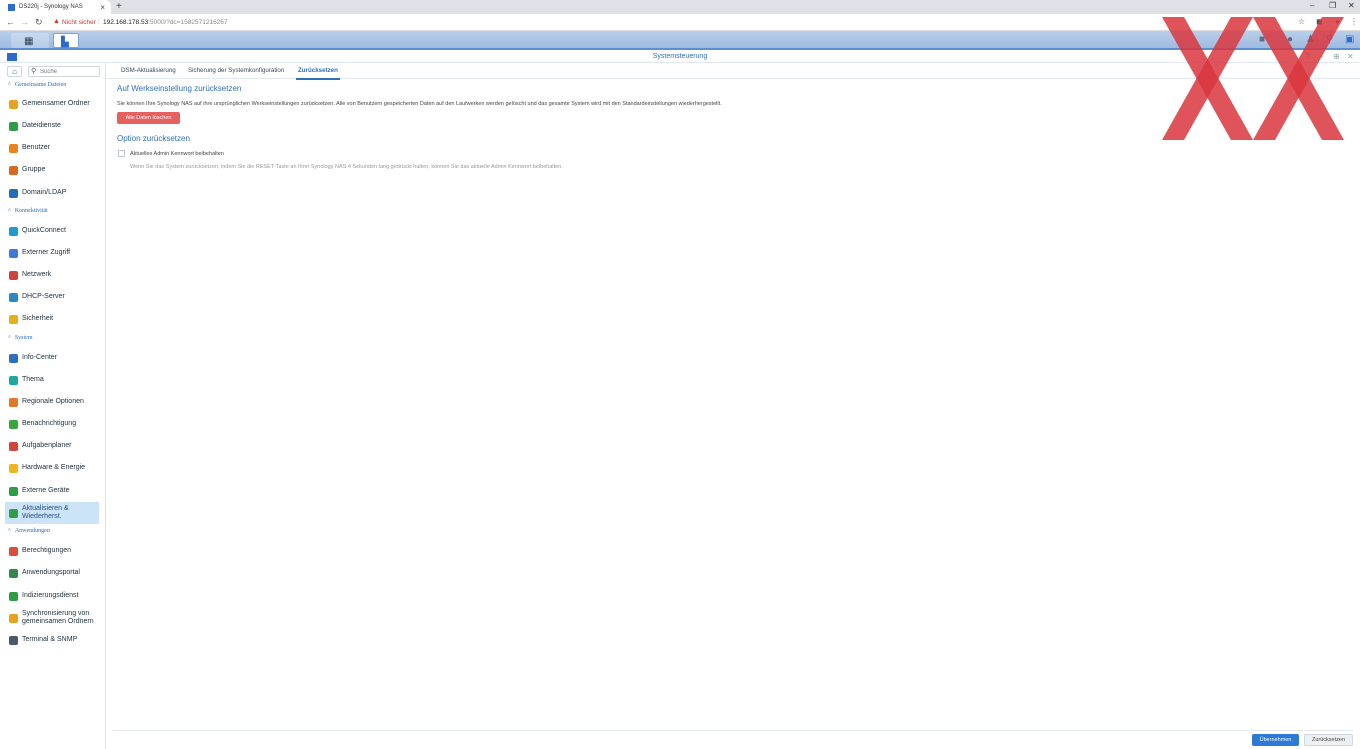 This screenshot has width=1360, height=749. Describe the element at coordinates (680, 7) in the screenshot. I see `browser-tab-strip: DS220j - Synology NAS × + – ❐ ✕` at that location.